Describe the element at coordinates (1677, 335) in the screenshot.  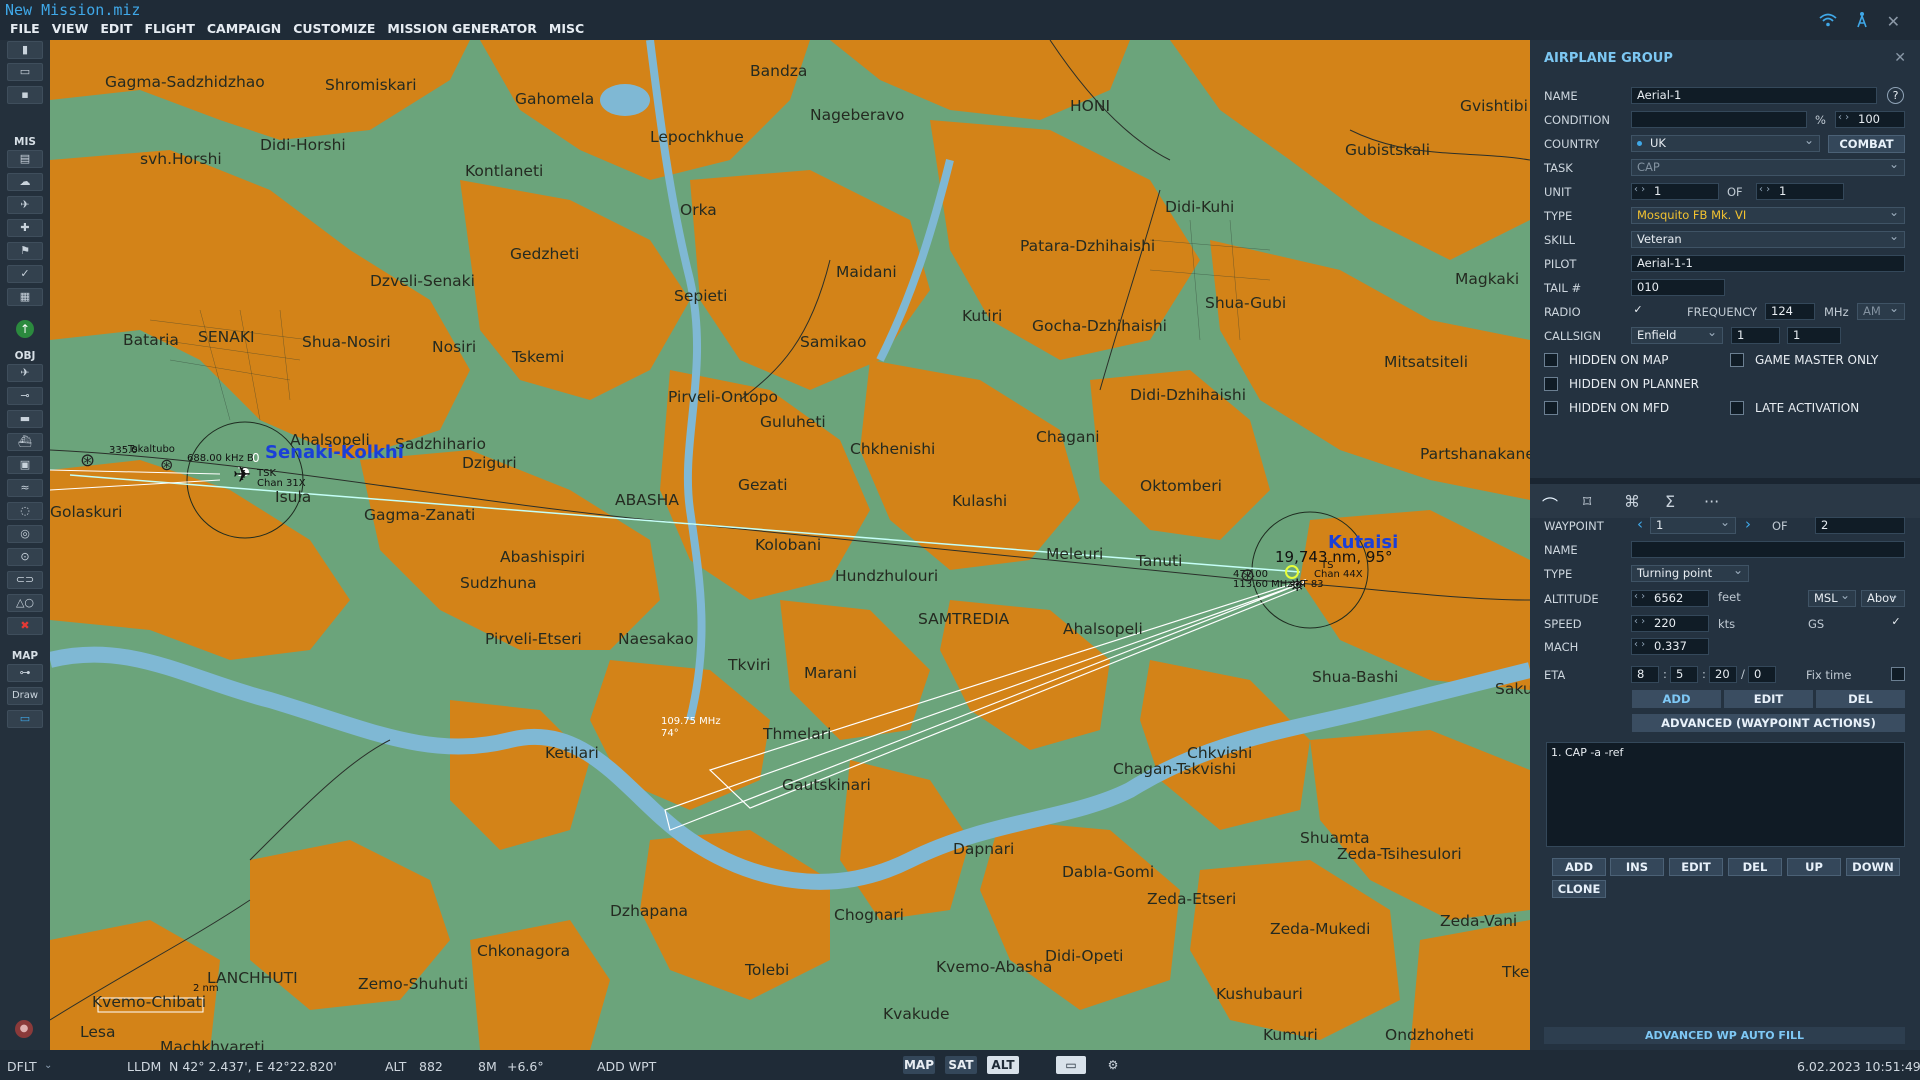
I see `callsign-select: Enfield` at that location.